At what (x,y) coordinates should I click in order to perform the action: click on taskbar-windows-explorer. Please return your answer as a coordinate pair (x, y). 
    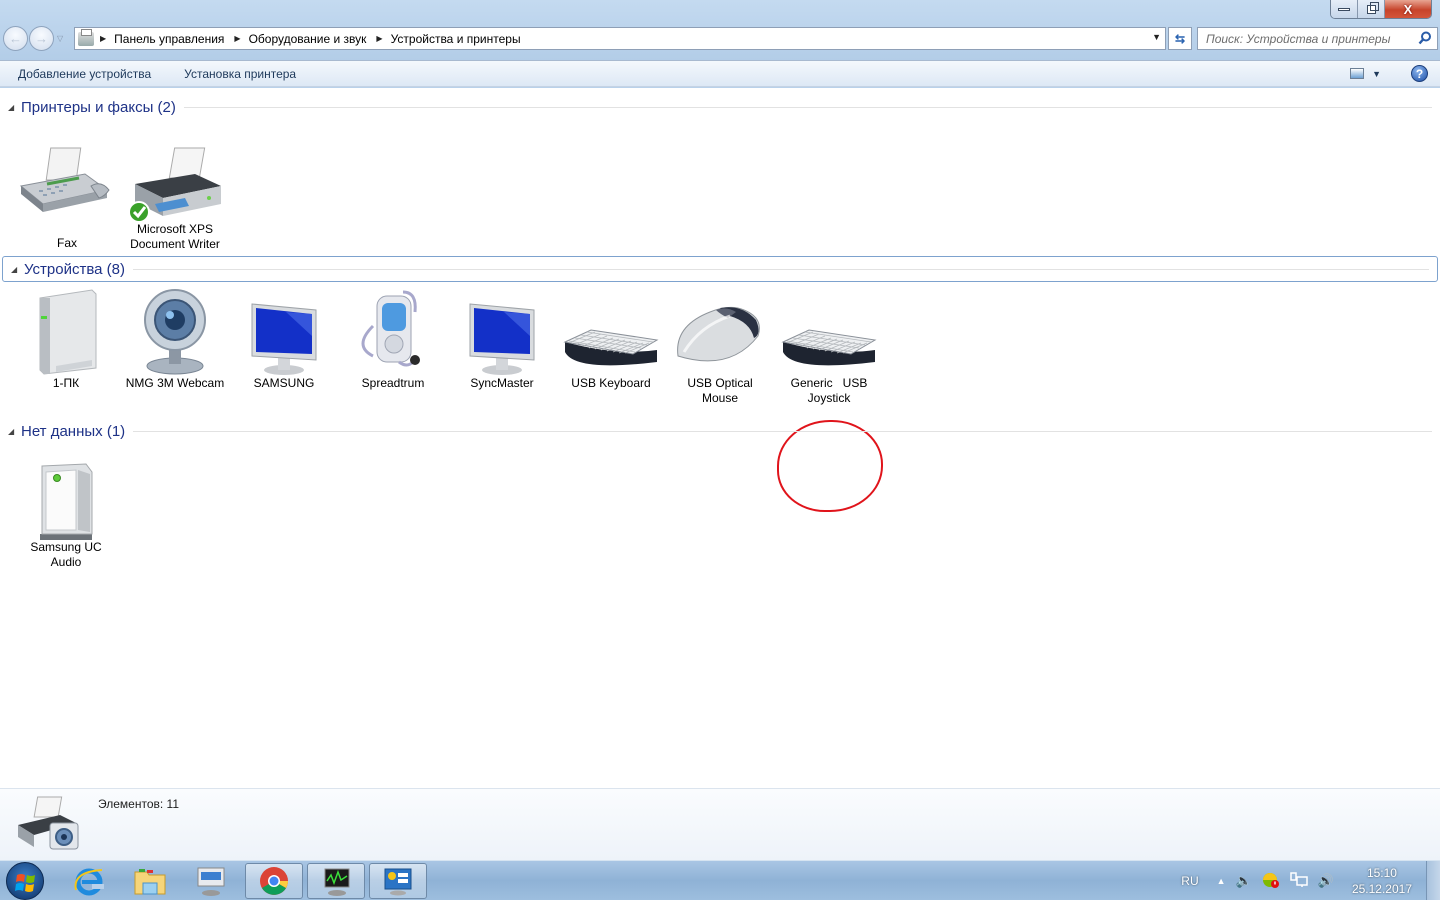
    Looking at the image, I should click on (150, 881).